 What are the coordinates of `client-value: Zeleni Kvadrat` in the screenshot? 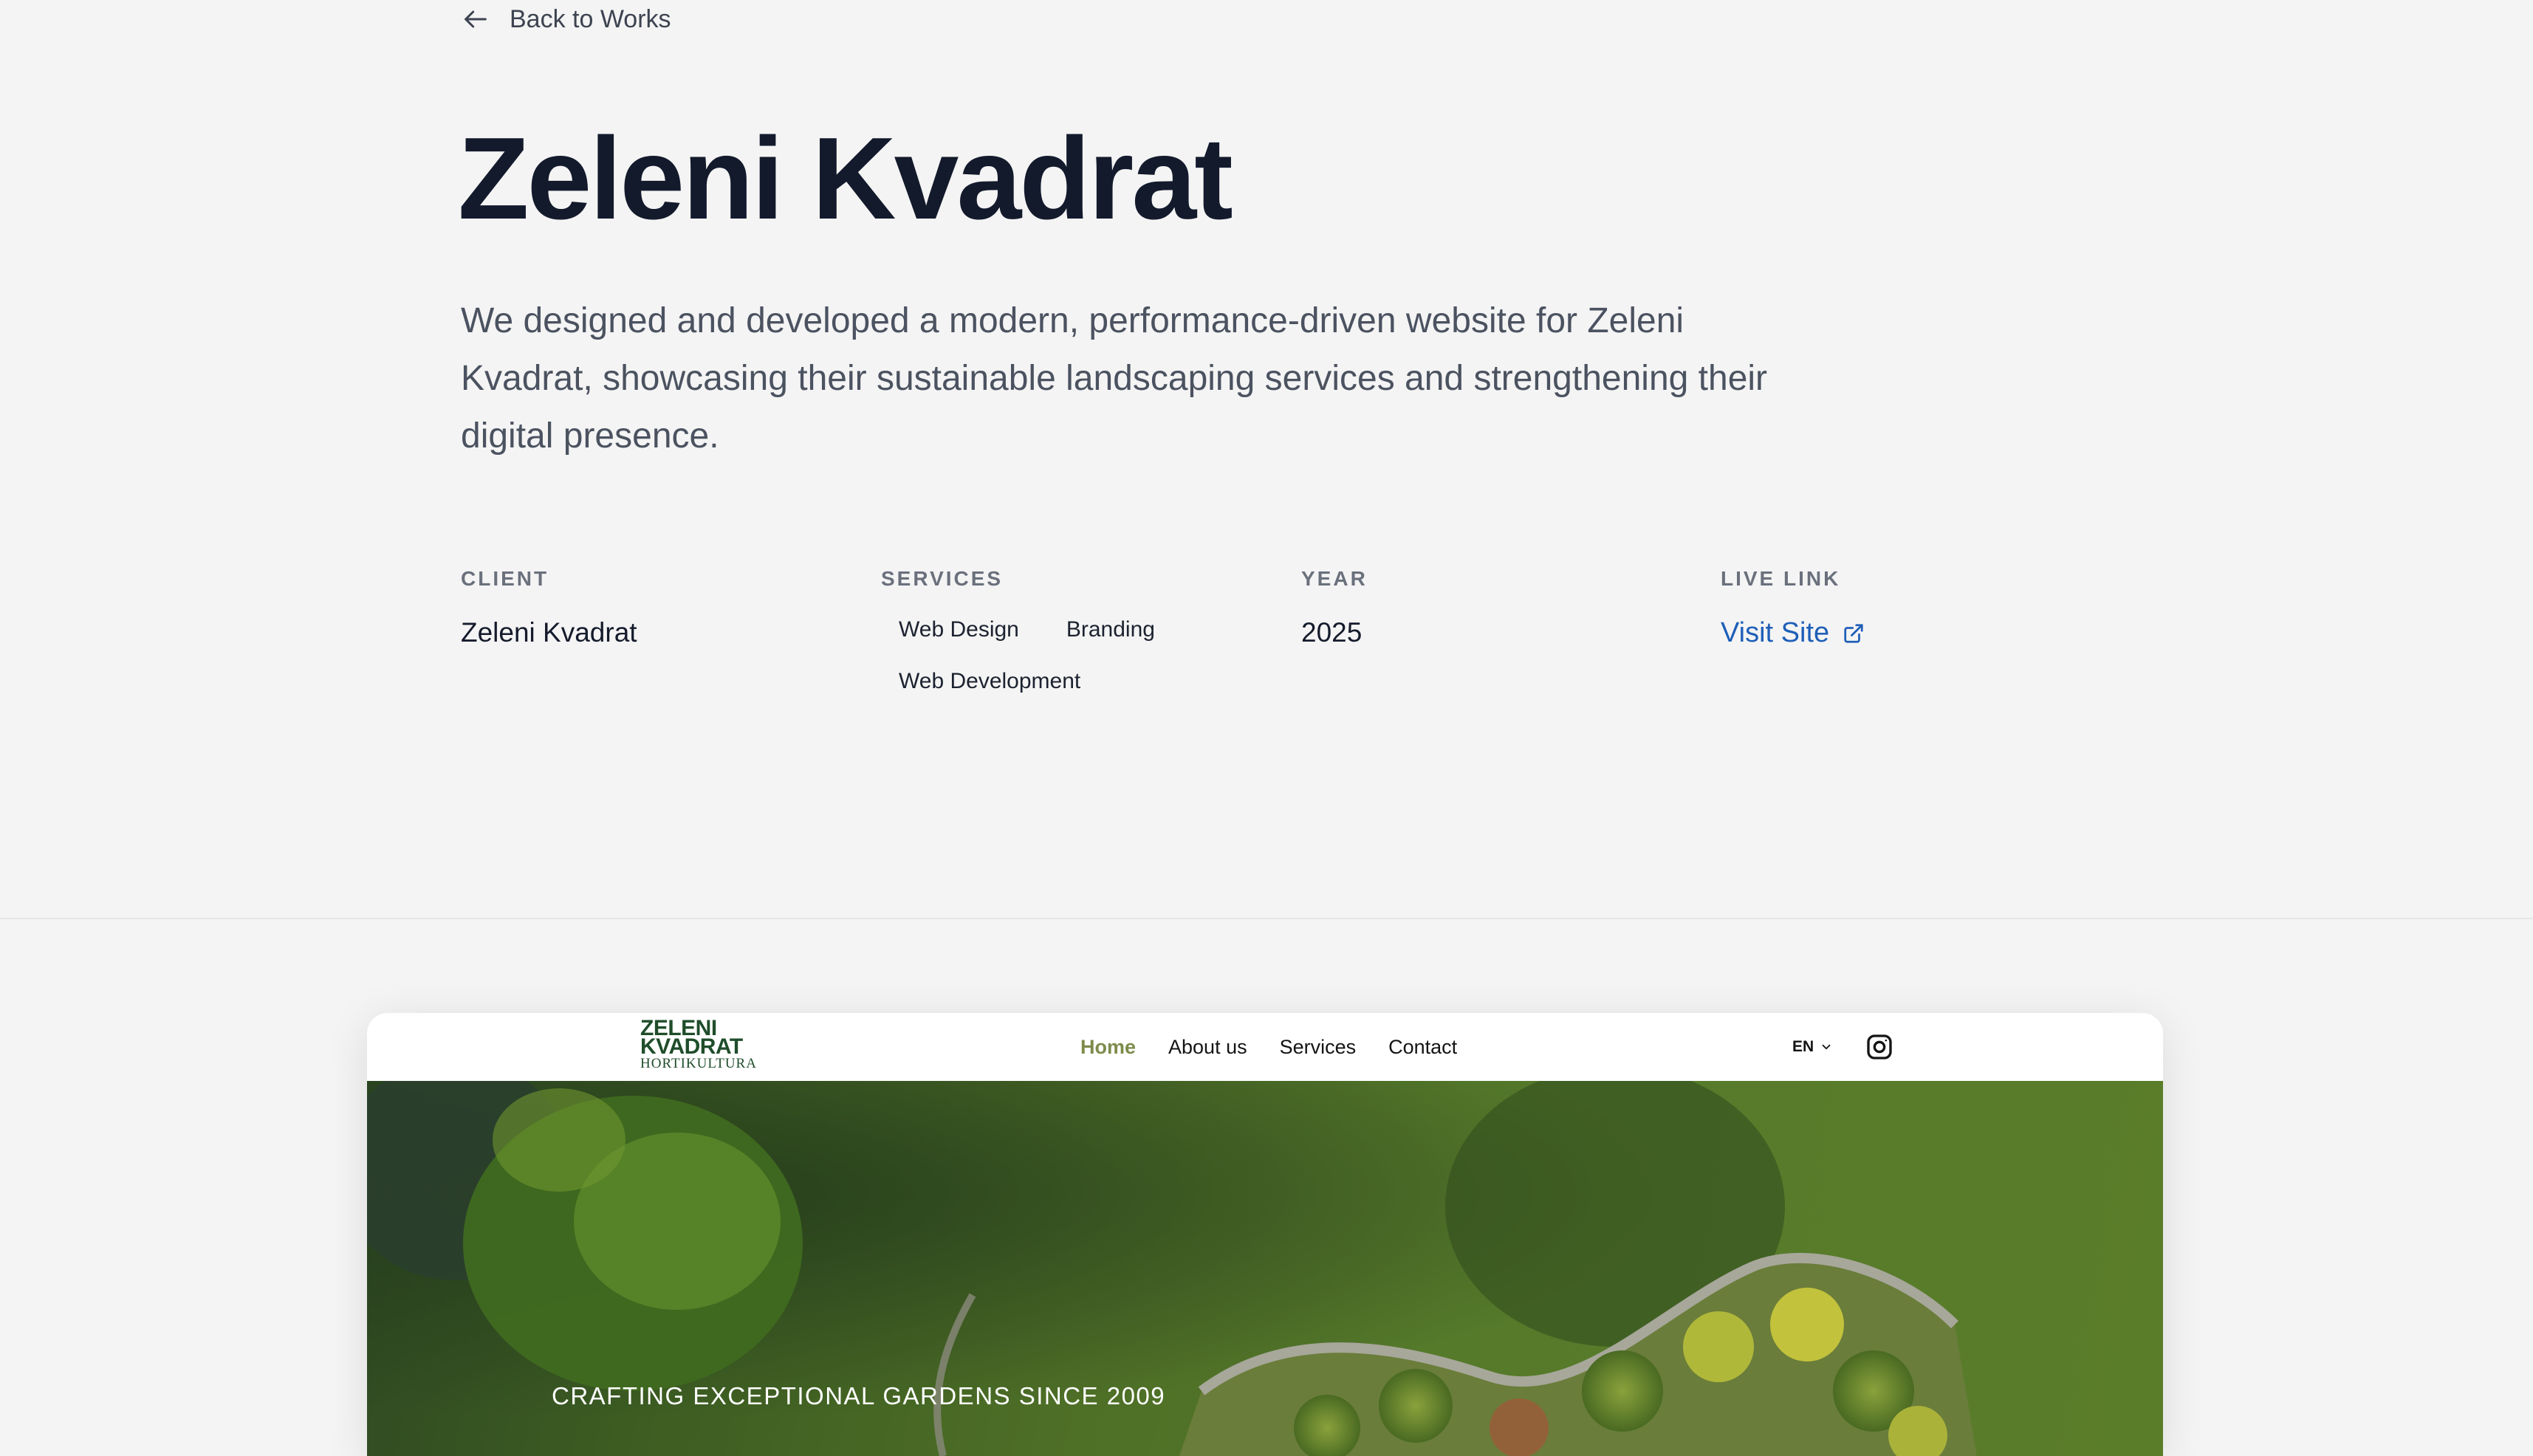 It's located at (549, 632).